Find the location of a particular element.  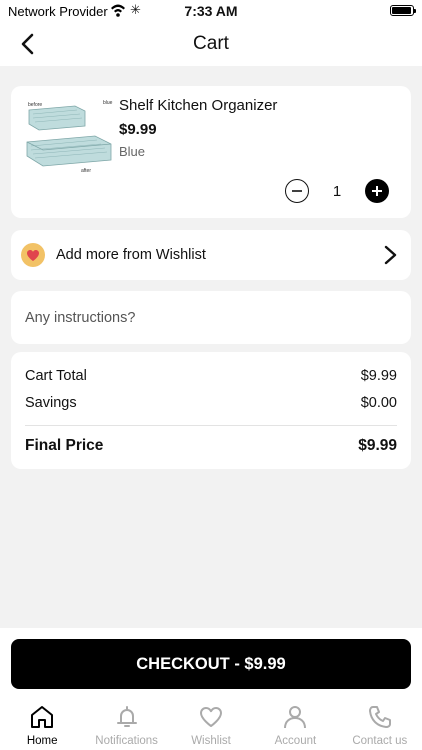

battery-icon is located at coordinates (403, 10).